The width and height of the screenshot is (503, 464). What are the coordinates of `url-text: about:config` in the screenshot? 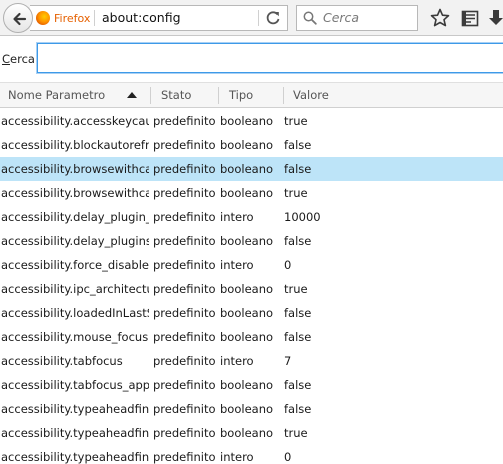 It's located at (141, 18).